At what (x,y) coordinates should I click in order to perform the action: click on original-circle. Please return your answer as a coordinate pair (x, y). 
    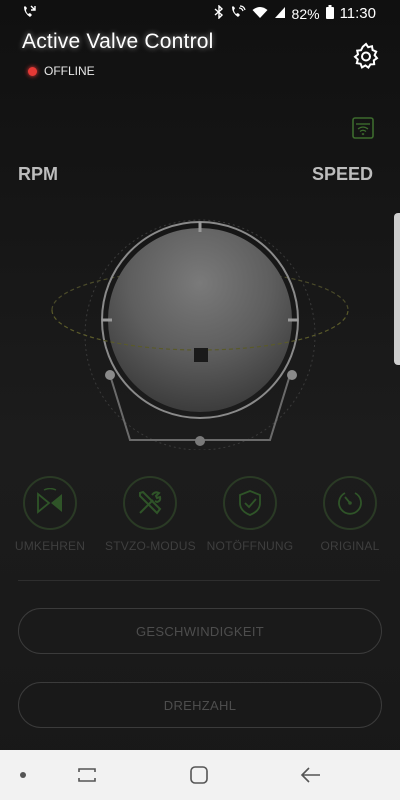
    Looking at the image, I should click on (350, 503).